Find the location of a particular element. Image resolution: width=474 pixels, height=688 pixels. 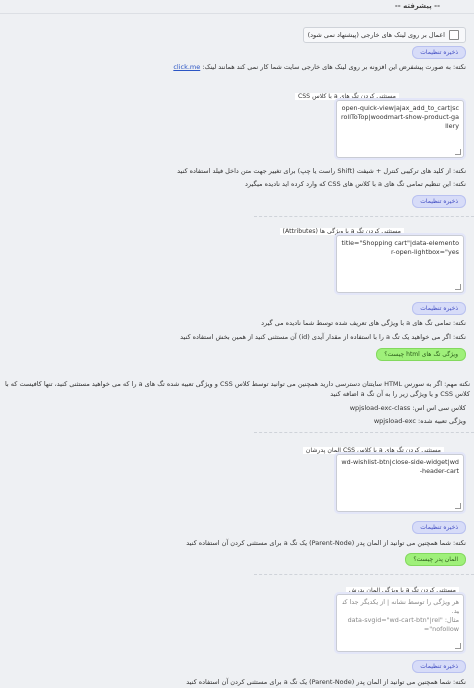

css-class-title: مستثنی کردن تگ های a با کلاس CSS is located at coordinates (346, 96).